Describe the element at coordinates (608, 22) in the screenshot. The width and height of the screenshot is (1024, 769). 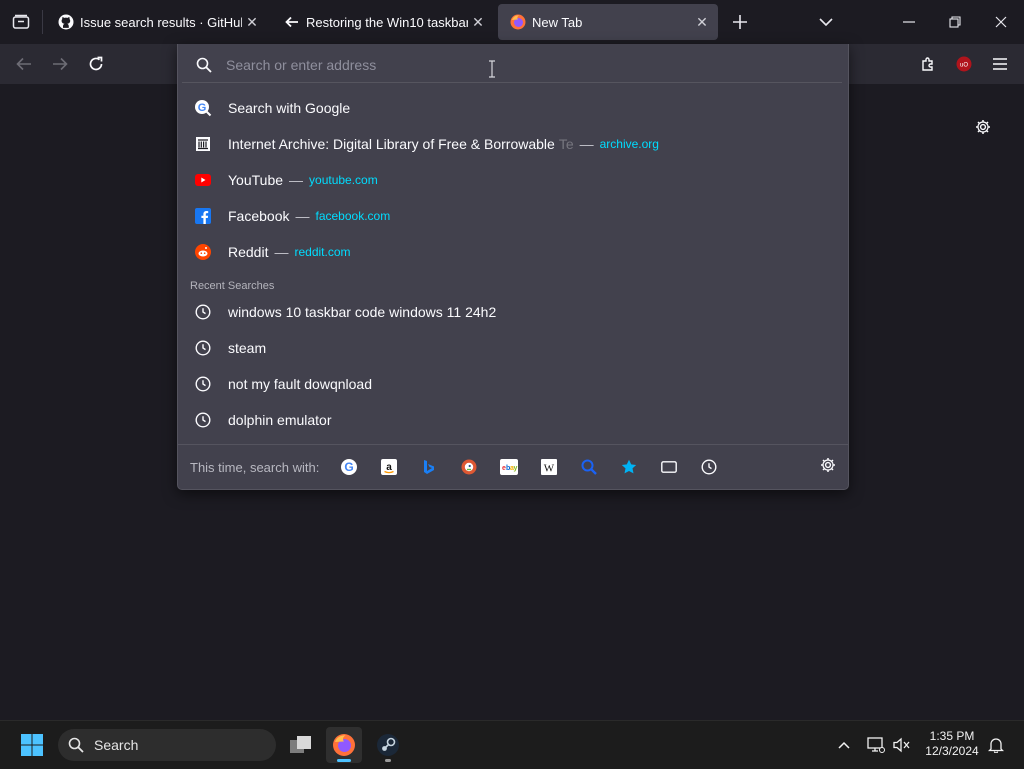
I see `tab-new-tab: New Tab ✕` at that location.